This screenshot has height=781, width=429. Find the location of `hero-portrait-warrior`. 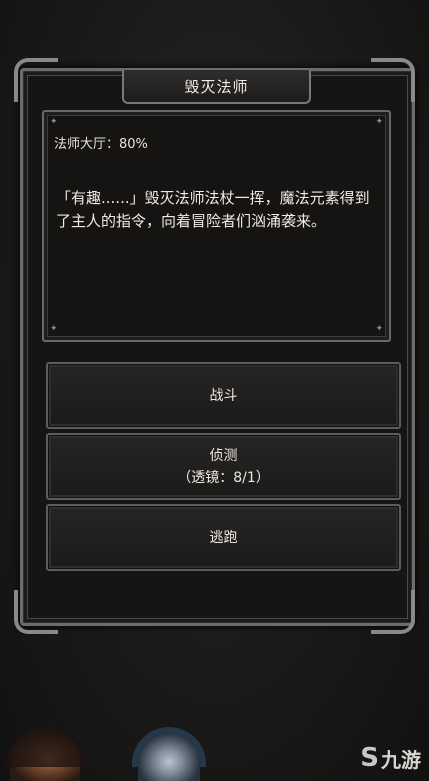

hero-portrait-warrior is located at coordinates (45, 754).